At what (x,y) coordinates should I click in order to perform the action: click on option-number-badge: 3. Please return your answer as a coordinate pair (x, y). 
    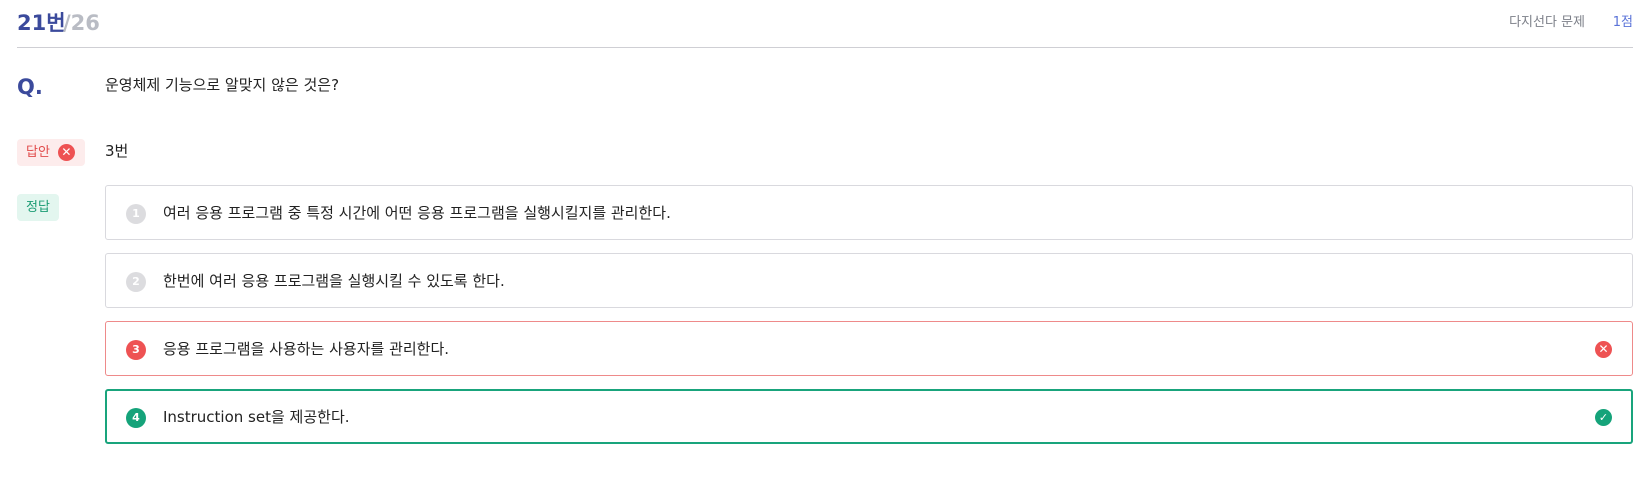
    Looking at the image, I should click on (136, 350).